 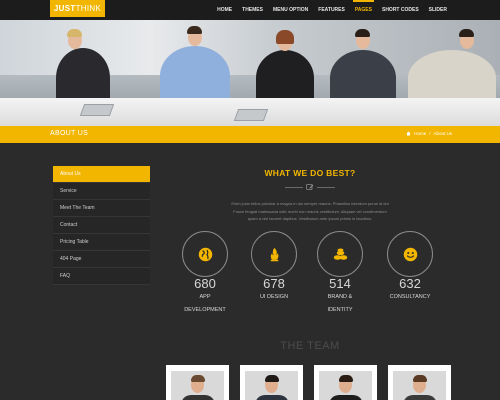 I want to click on sidebar-item-contact: Contact, so click(x=101, y=225).